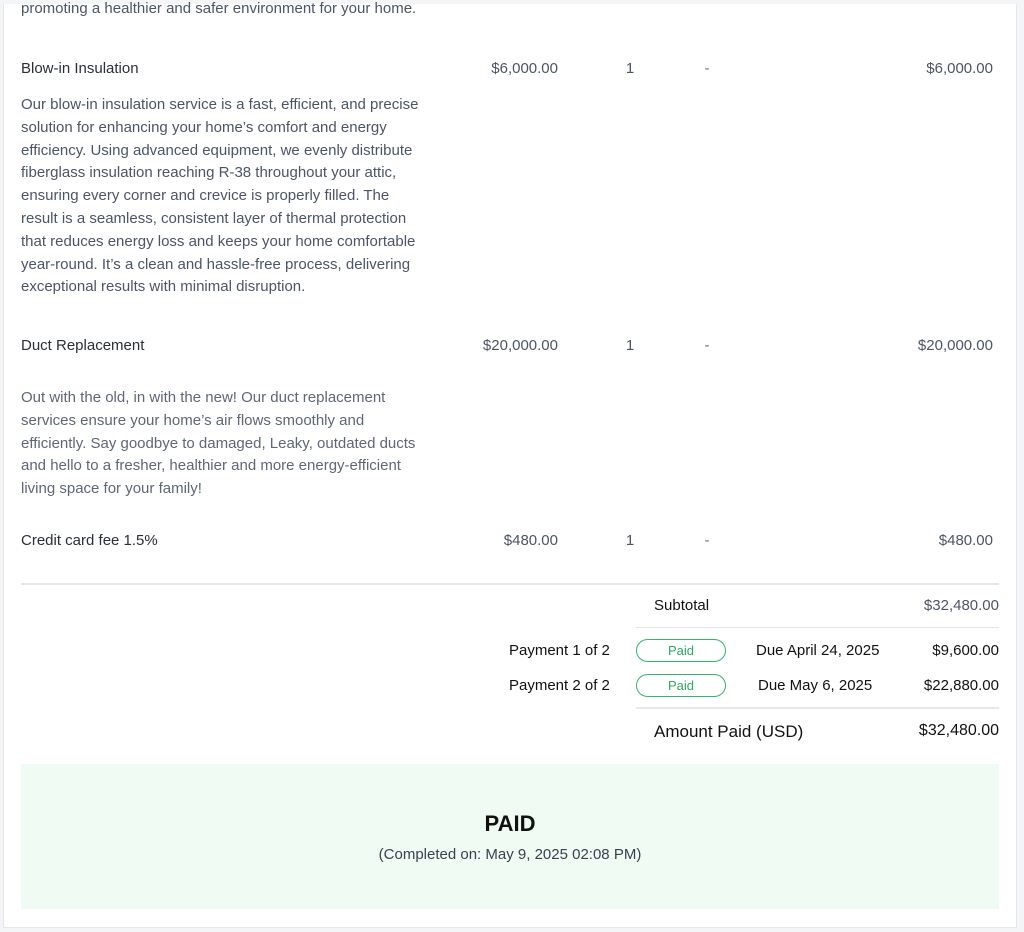 Image resolution: width=1024 pixels, height=932 pixels. Describe the element at coordinates (559, 650) in the screenshot. I see `payment-1-label: Payment 1 of 2` at that location.